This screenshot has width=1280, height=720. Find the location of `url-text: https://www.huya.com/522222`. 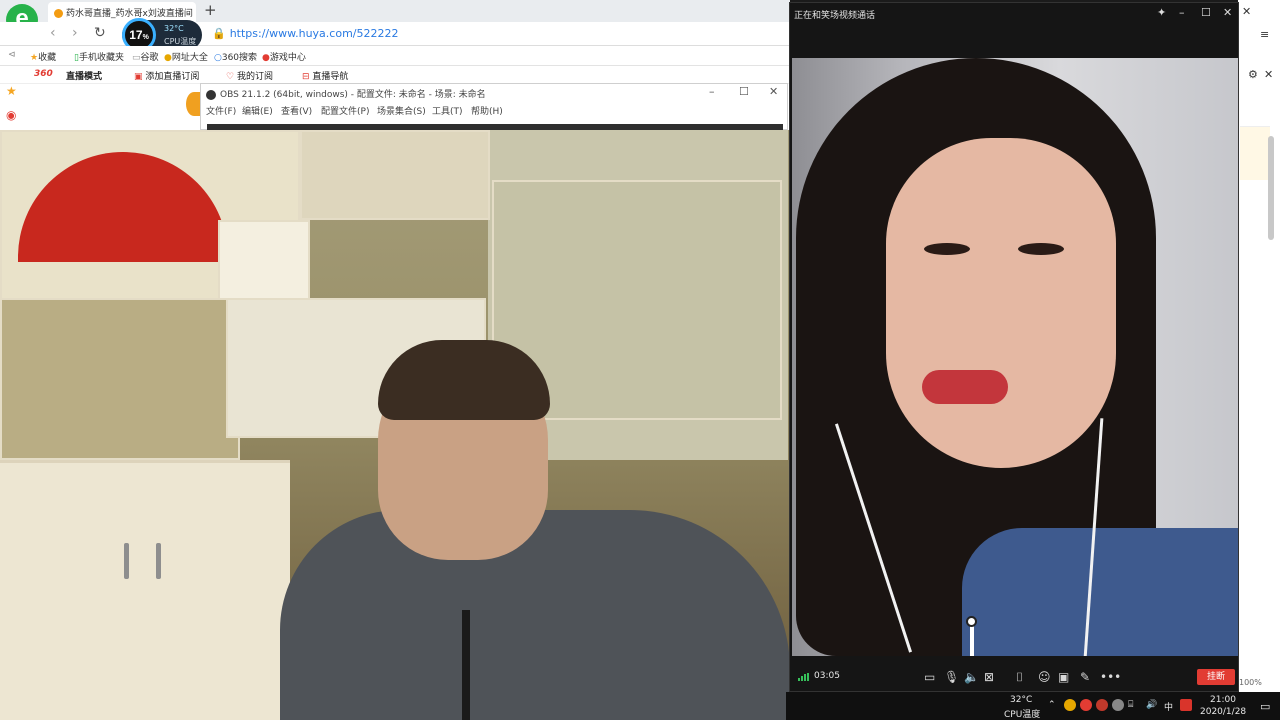

url-text: https://www.huya.com/522222 is located at coordinates (314, 33).